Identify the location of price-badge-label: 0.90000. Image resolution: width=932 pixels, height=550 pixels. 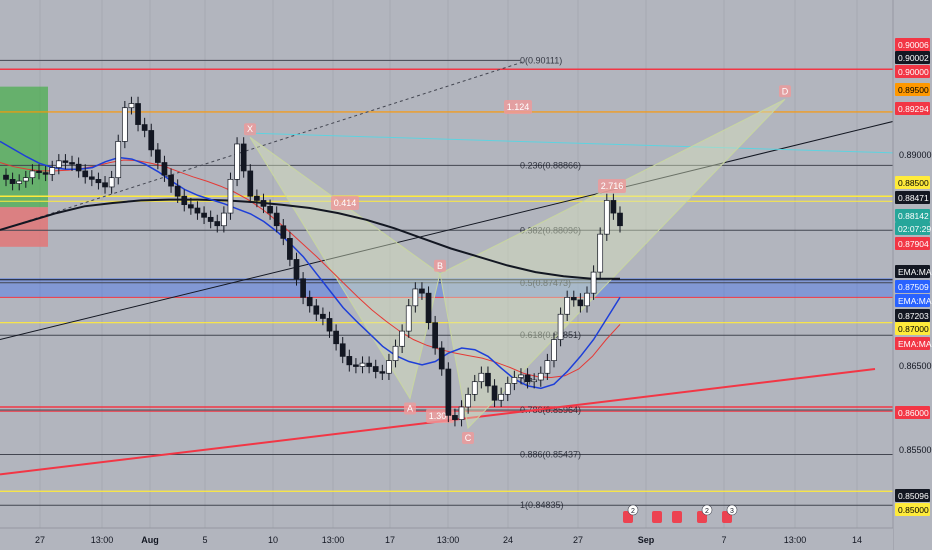
(913, 72).